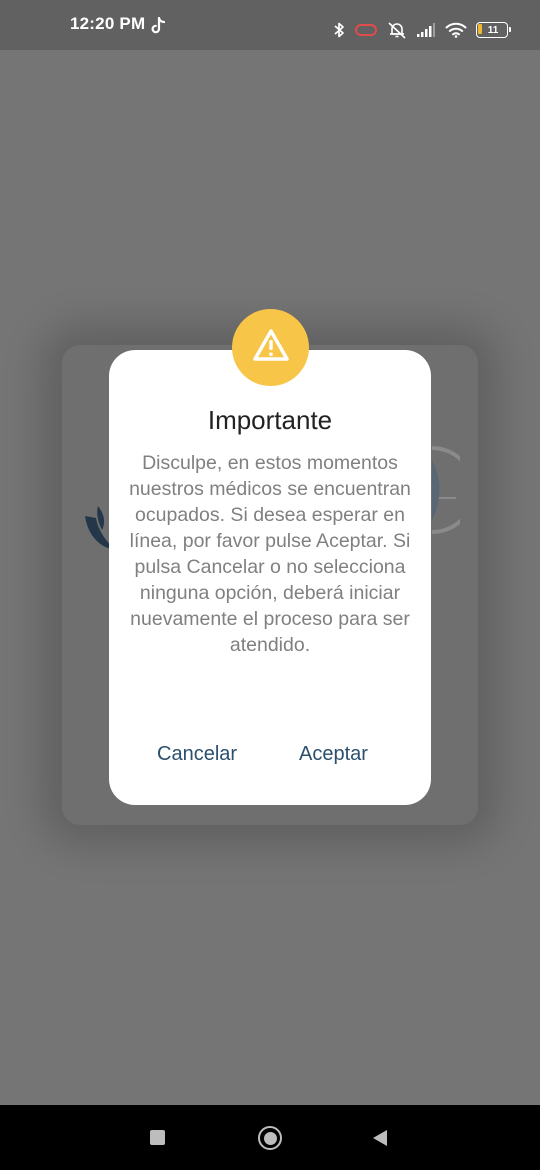  Describe the element at coordinates (270, 25) in the screenshot. I see `status-bar: 12:20 PM 11` at that location.